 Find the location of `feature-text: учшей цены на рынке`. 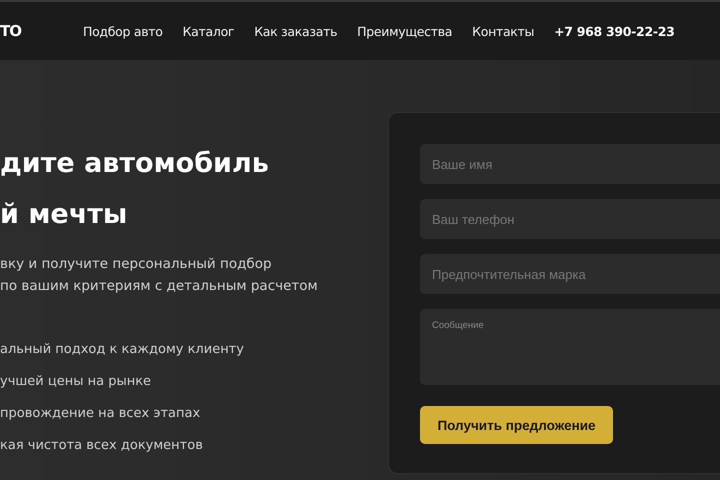

feature-text: учшей цены на рынке is located at coordinates (76, 382).